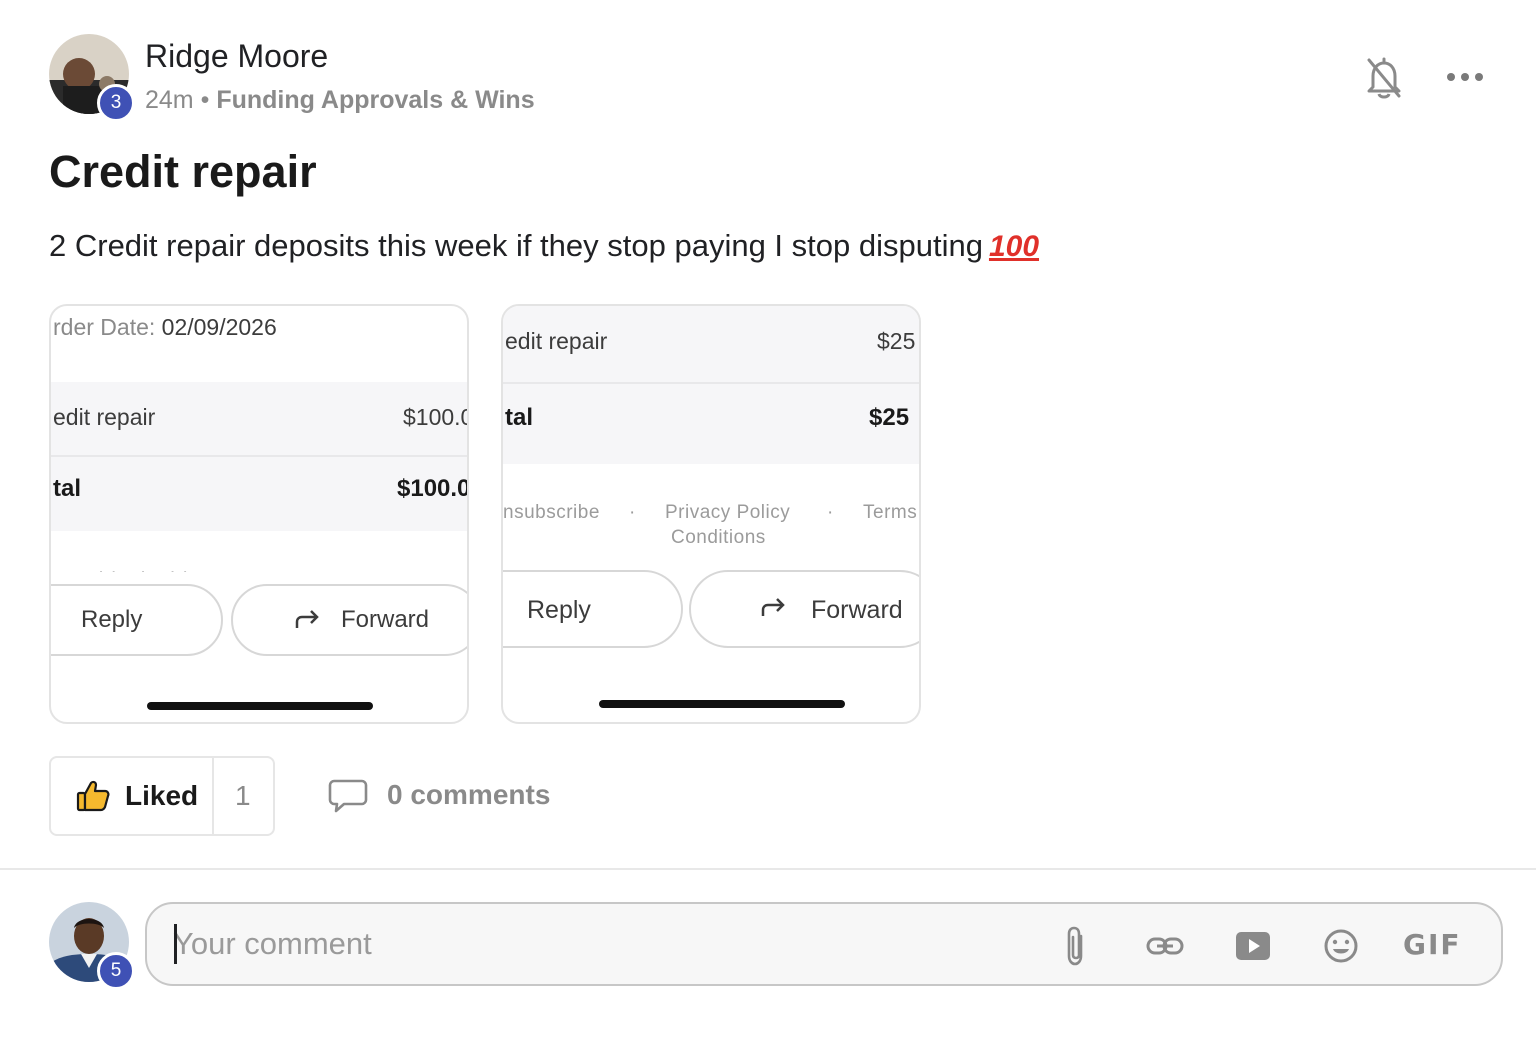  I want to click on more-horizontal-icon, so click(1465, 77).